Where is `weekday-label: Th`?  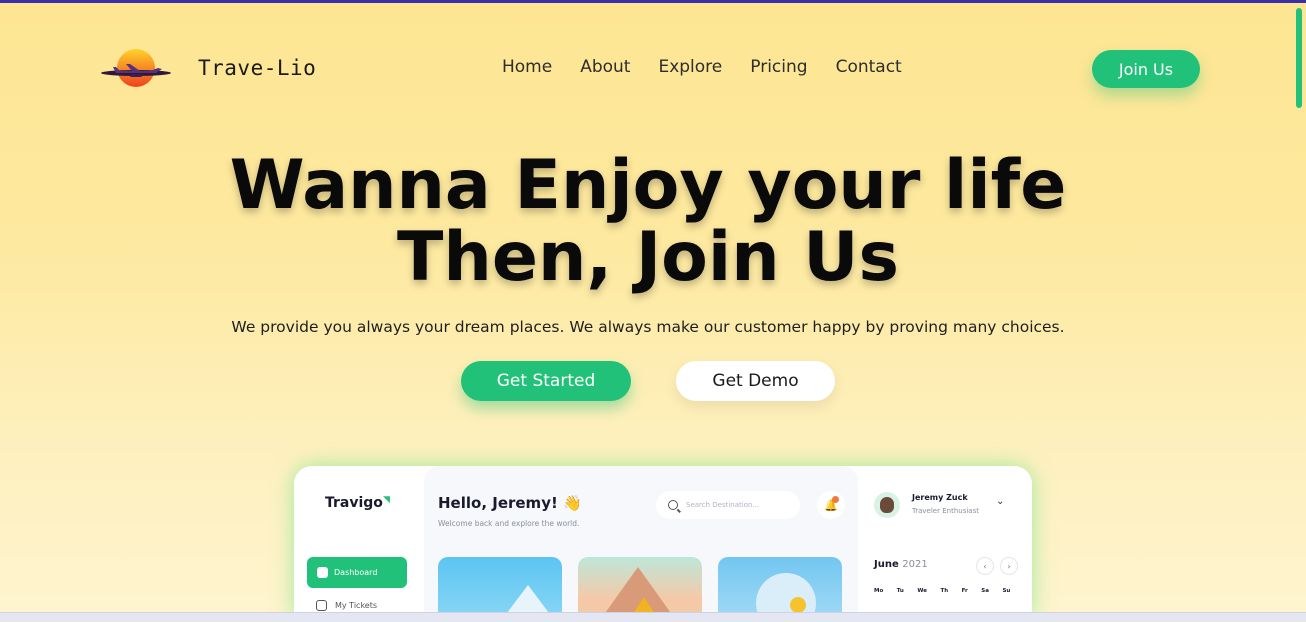 weekday-label: Th is located at coordinates (944, 591).